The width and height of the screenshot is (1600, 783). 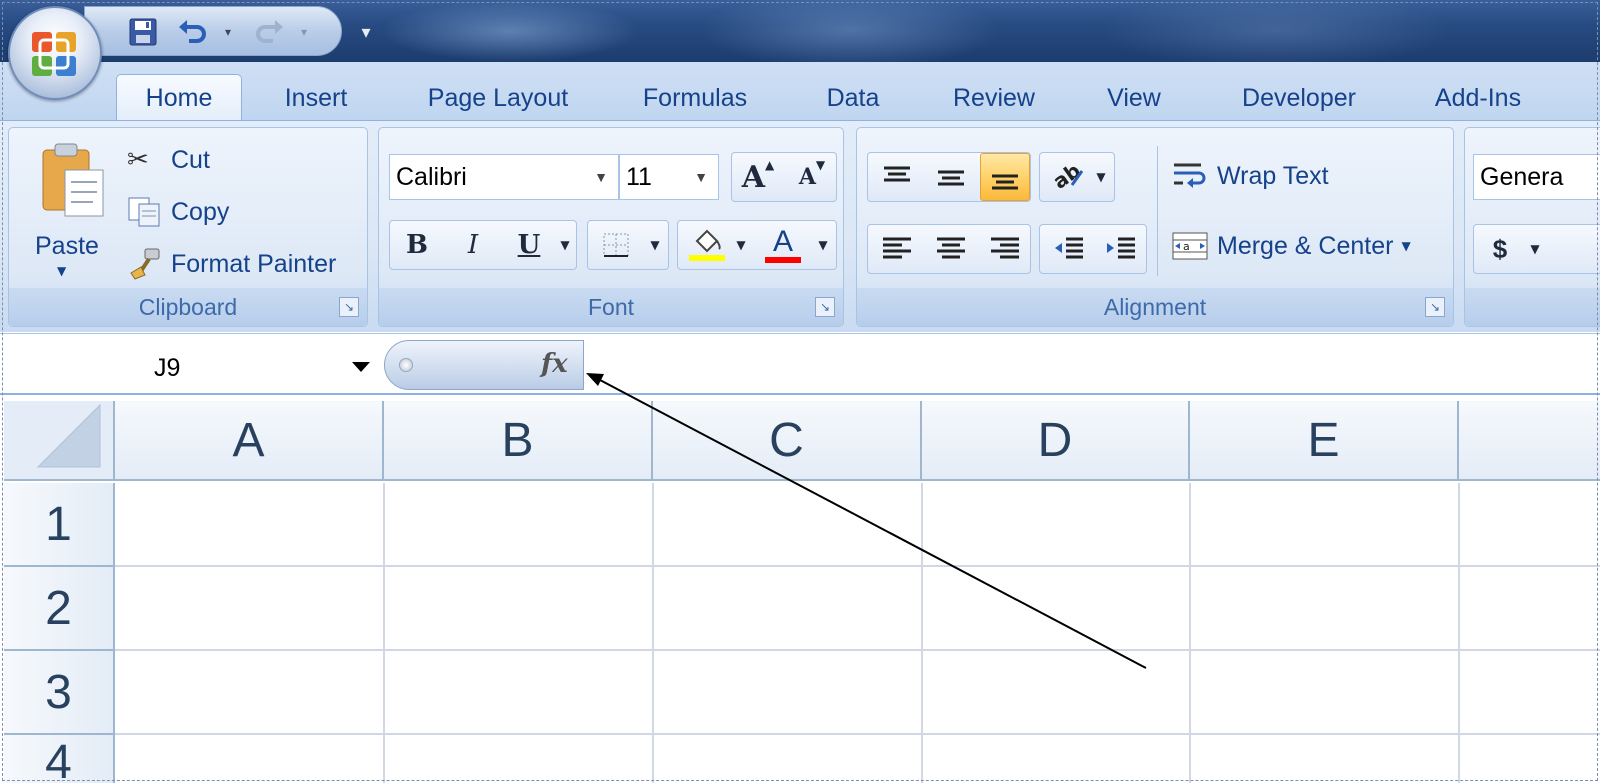 I want to click on office-button, so click(x=55, y=53).